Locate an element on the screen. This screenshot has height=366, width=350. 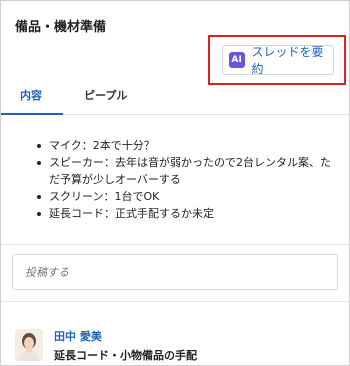
tab-bar: 内容 ピープル is located at coordinates (175, 95).